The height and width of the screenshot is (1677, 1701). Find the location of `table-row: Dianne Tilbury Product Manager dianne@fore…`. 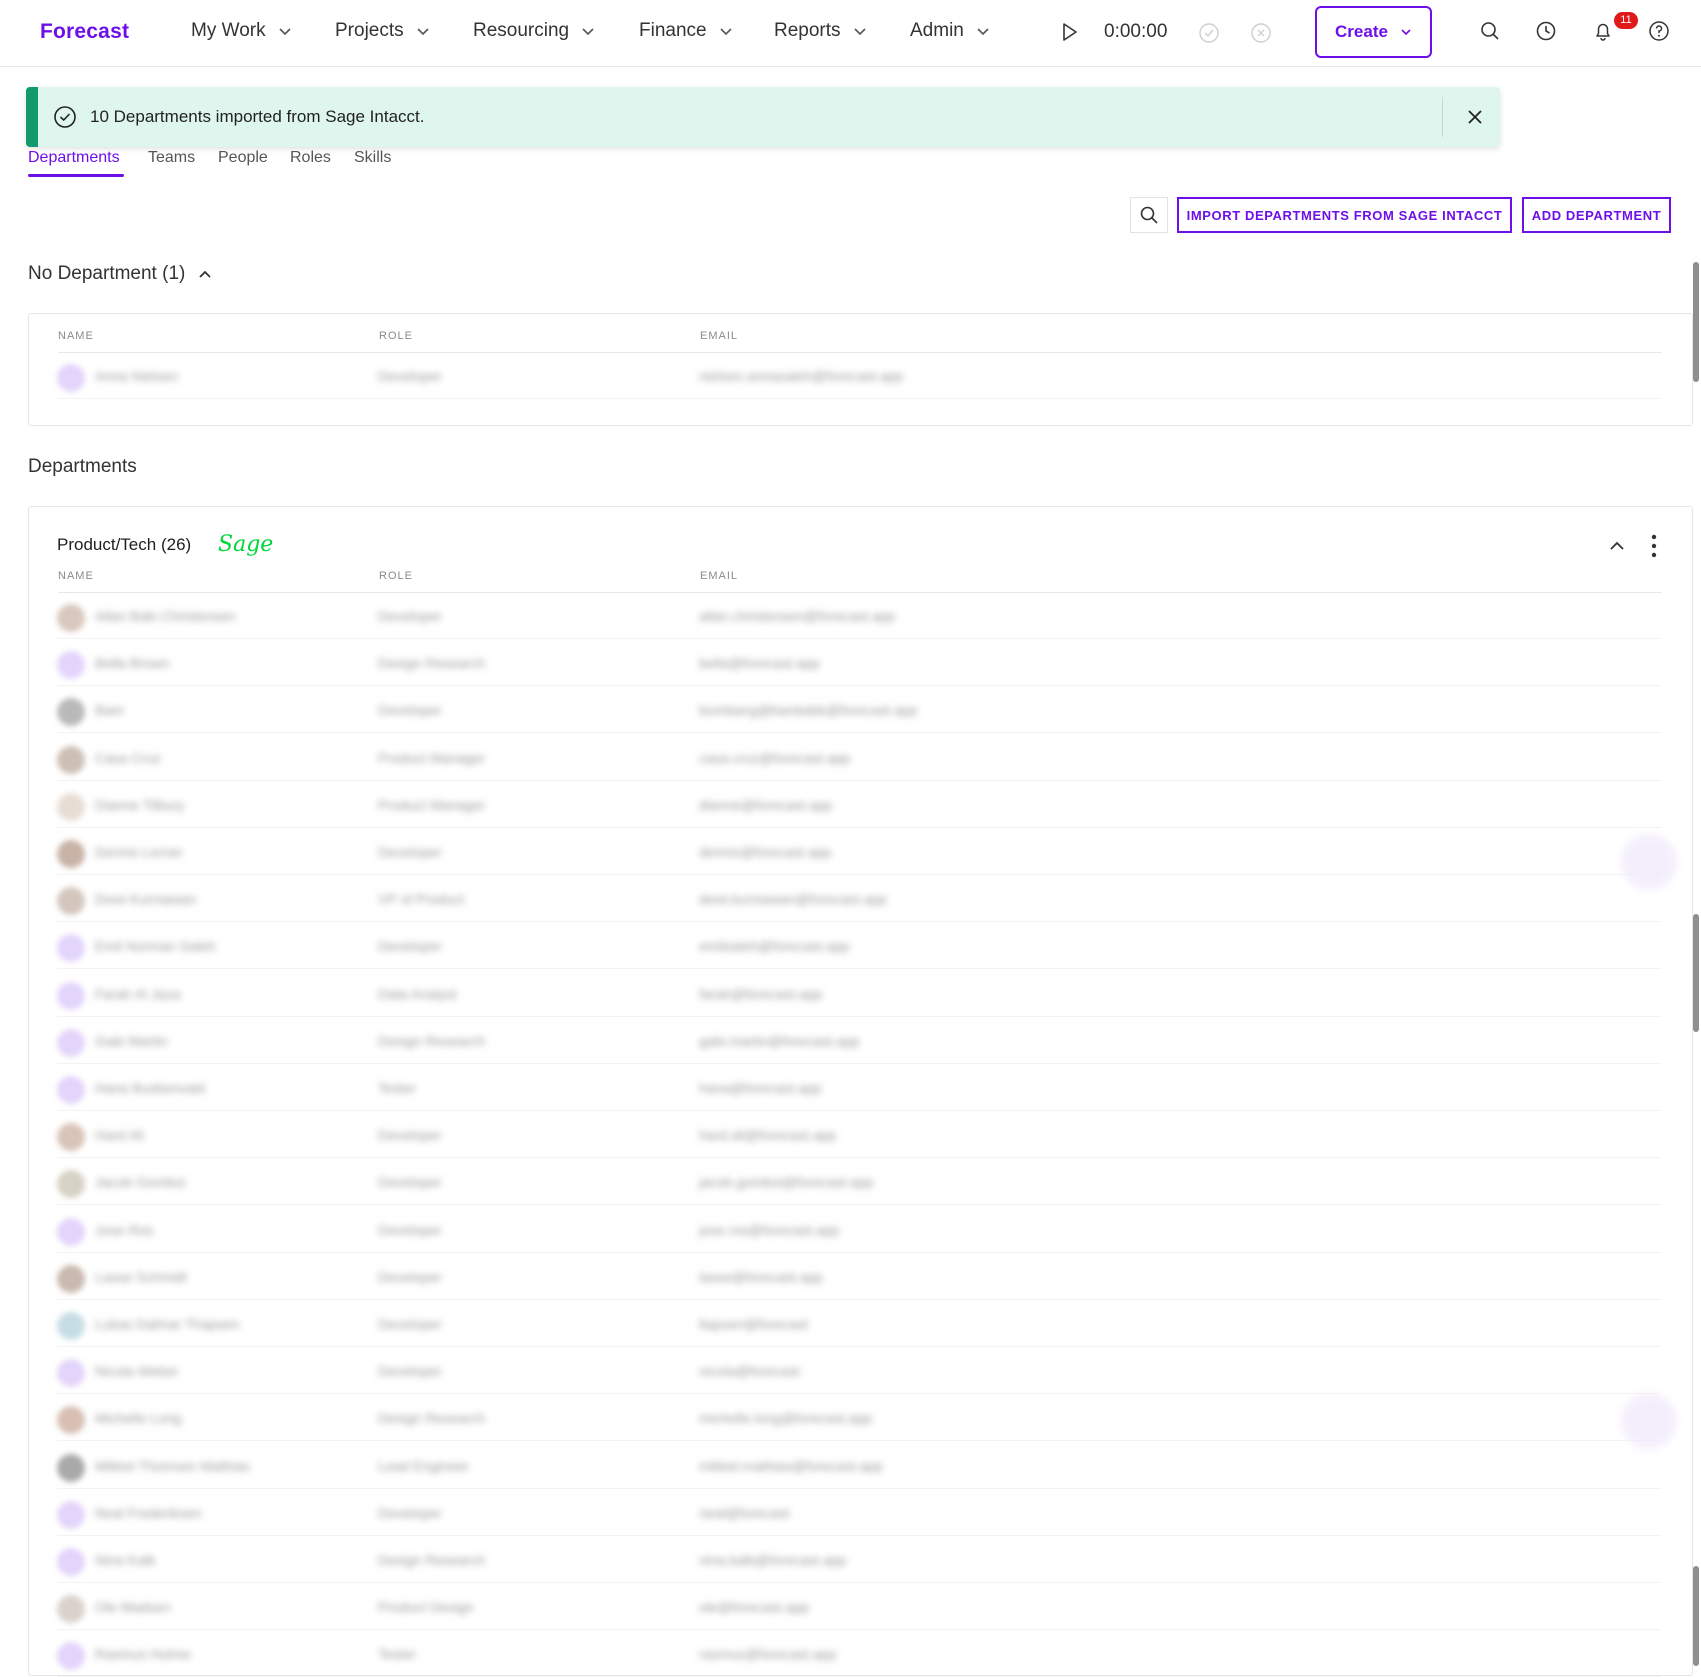

table-row: Dianne Tilbury Product Manager dianne@fore… is located at coordinates (859, 804).